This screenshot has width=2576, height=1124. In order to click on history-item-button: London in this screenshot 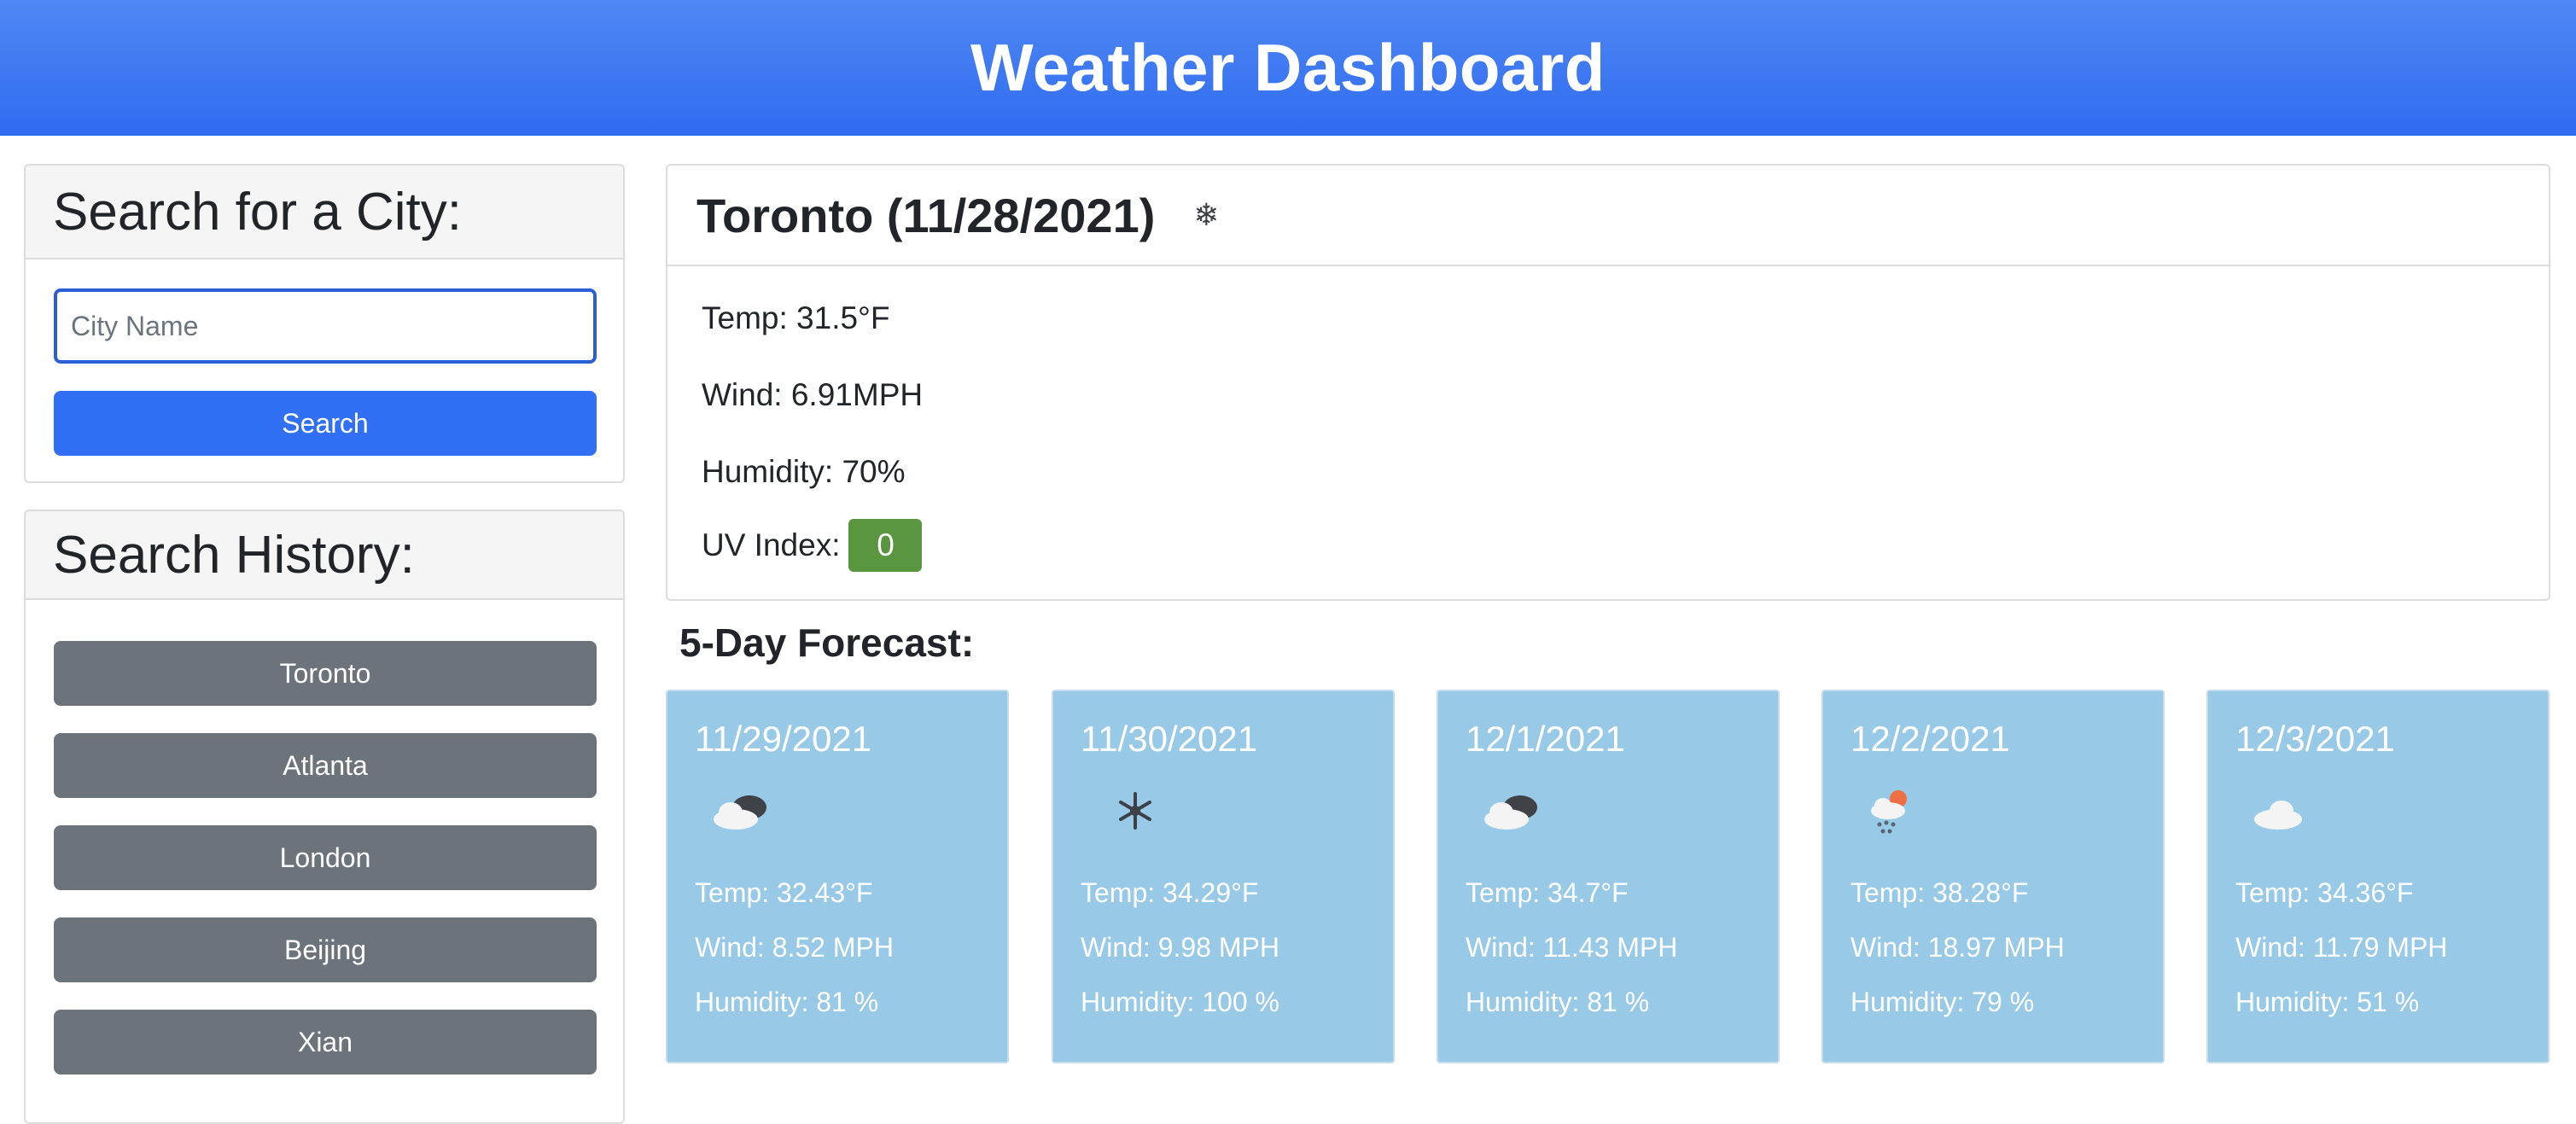, I will do `click(325, 857)`.